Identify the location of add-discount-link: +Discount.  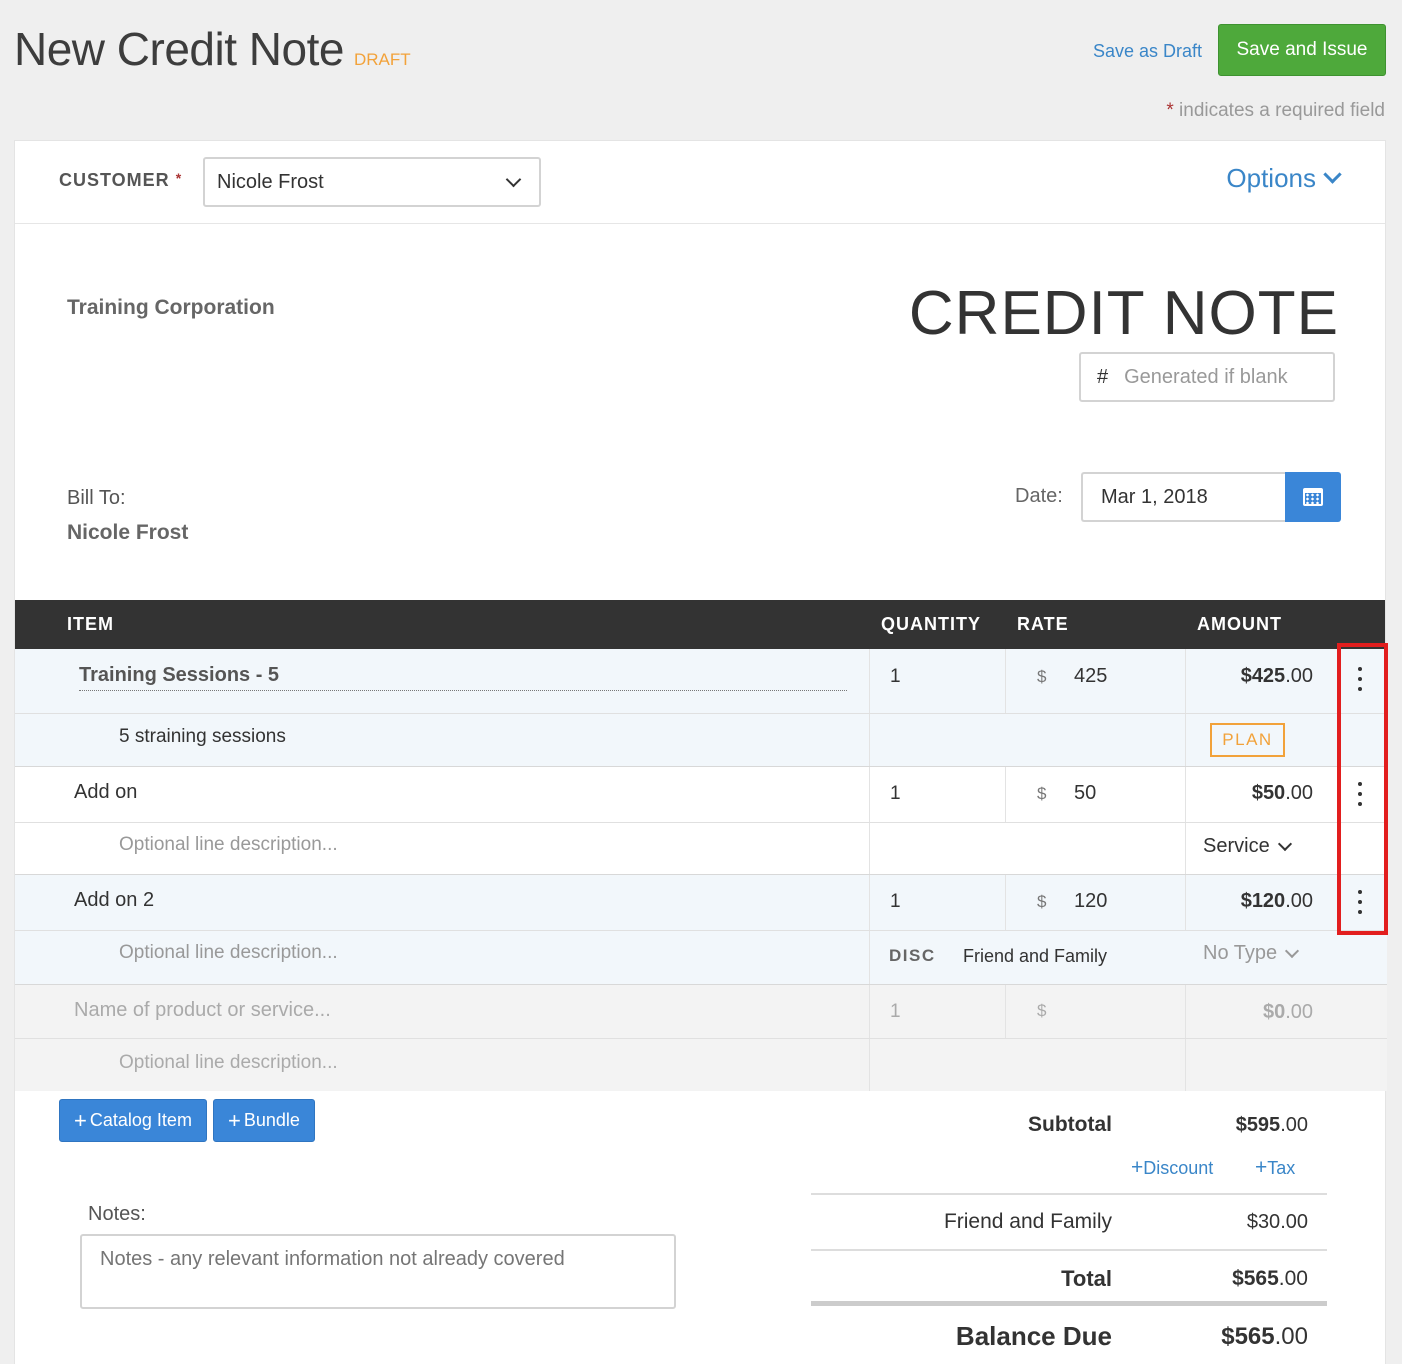
(1172, 1168).